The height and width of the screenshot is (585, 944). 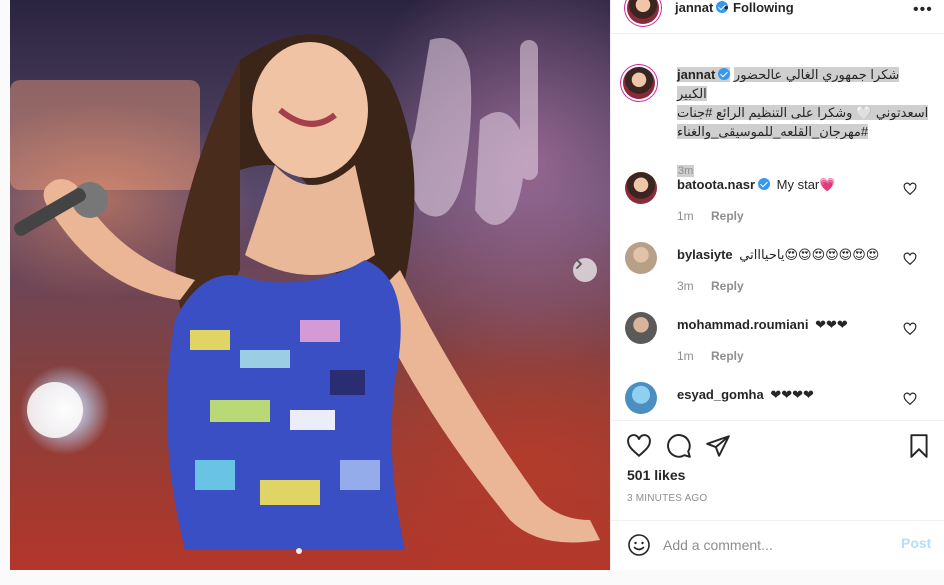 What do you see at coordinates (643, 12) in the screenshot?
I see `author-avatar` at bounding box center [643, 12].